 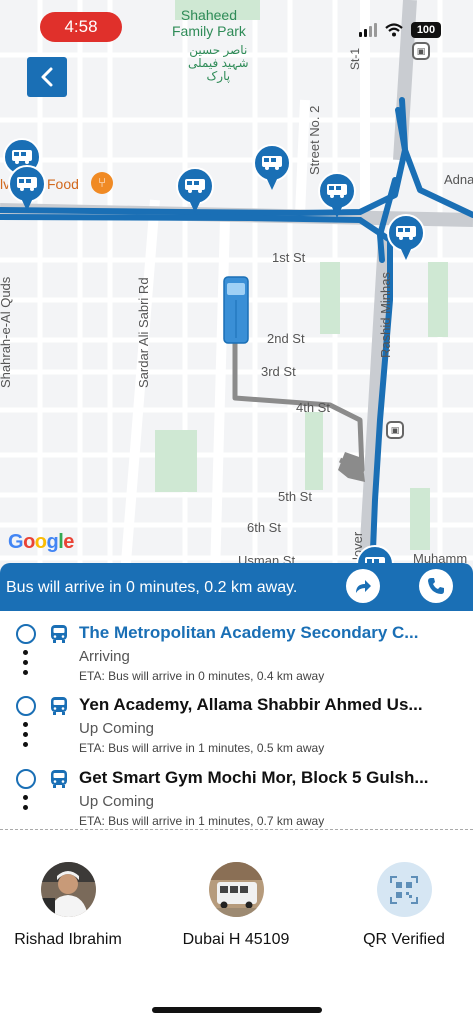 I want to click on stop-status: Arriving, so click(x=104, y=656).